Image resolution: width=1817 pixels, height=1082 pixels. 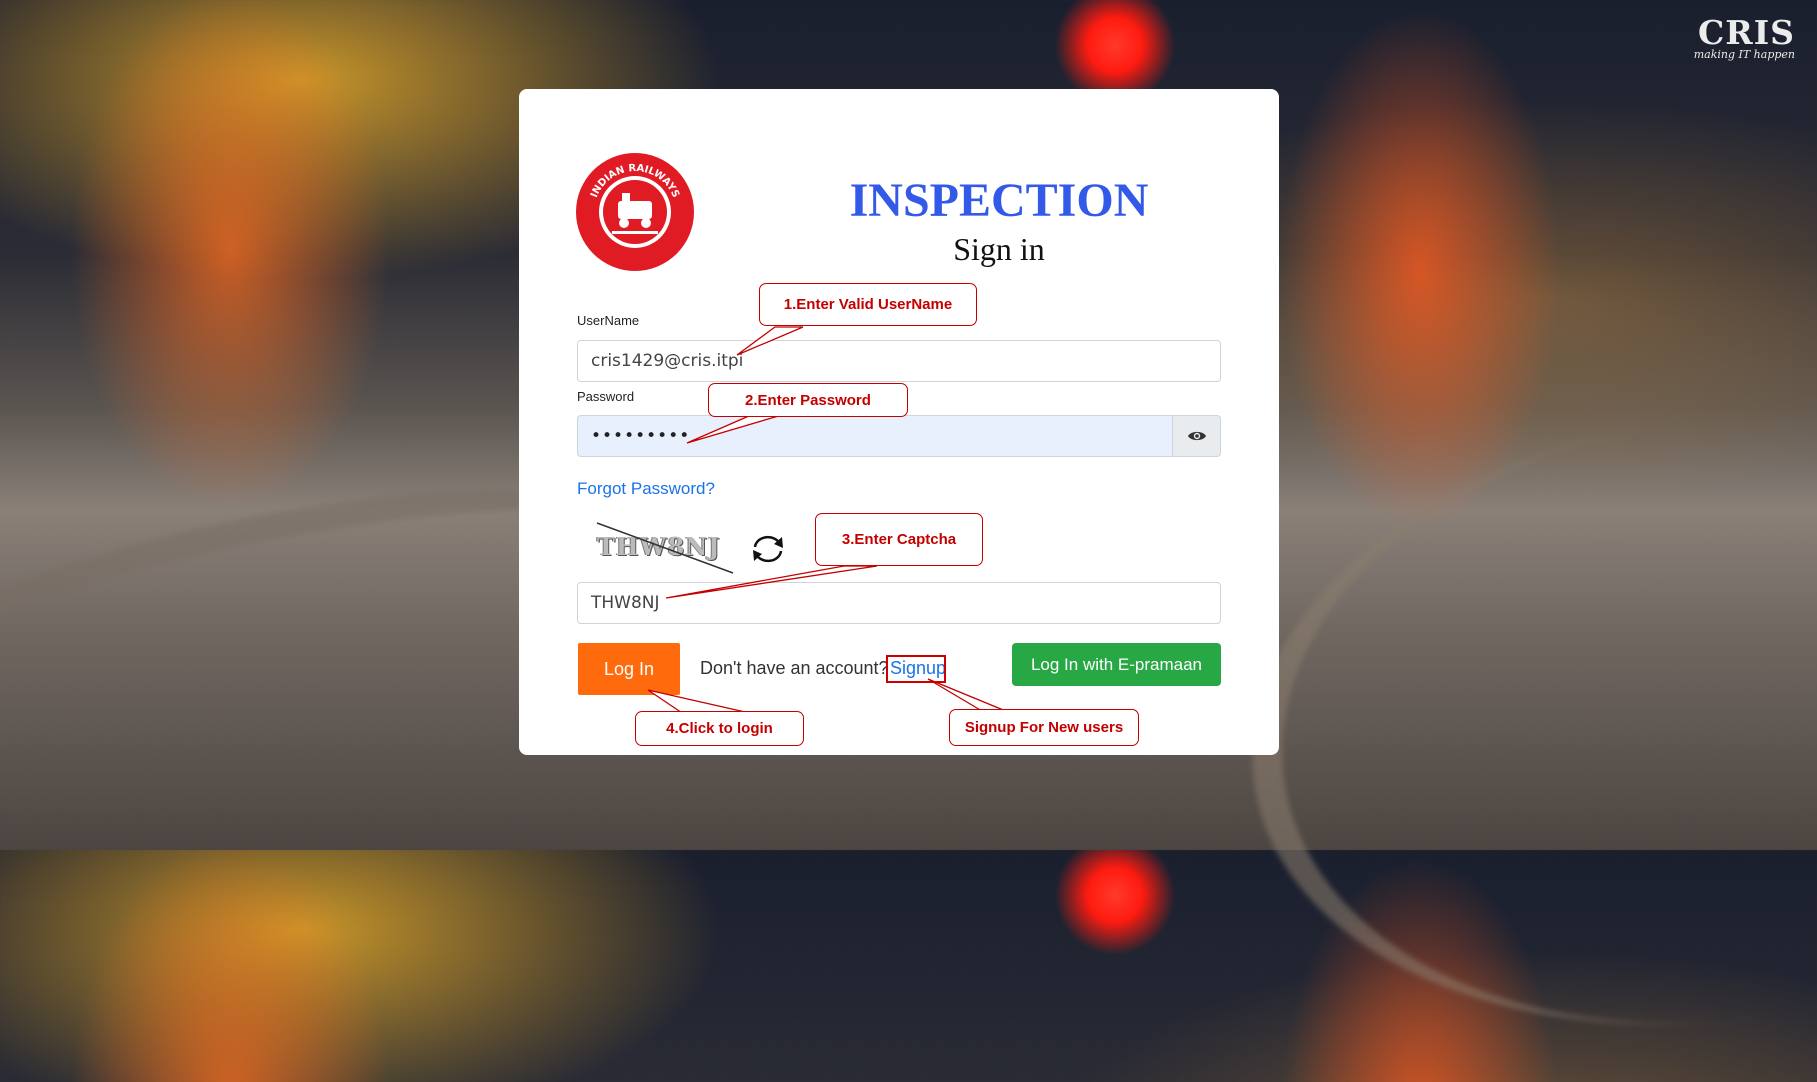 I want to click on no-account-text: Don't have an account?, so click(x=794, y=668).